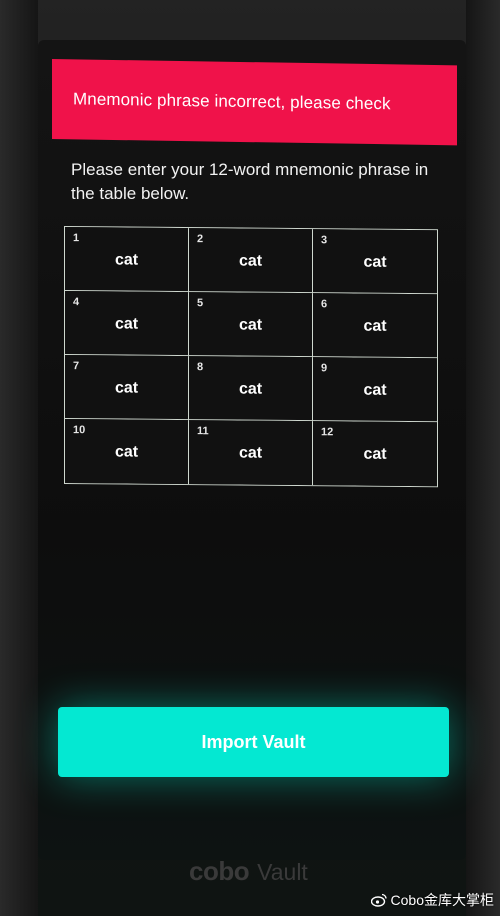 Image resolution: width=500 pixels, height=916 pixels. What do you see at coordinates (219, 871) in the screenshot?
I see `logo-cobo-text: cobo` at bounding box center [219, 871].